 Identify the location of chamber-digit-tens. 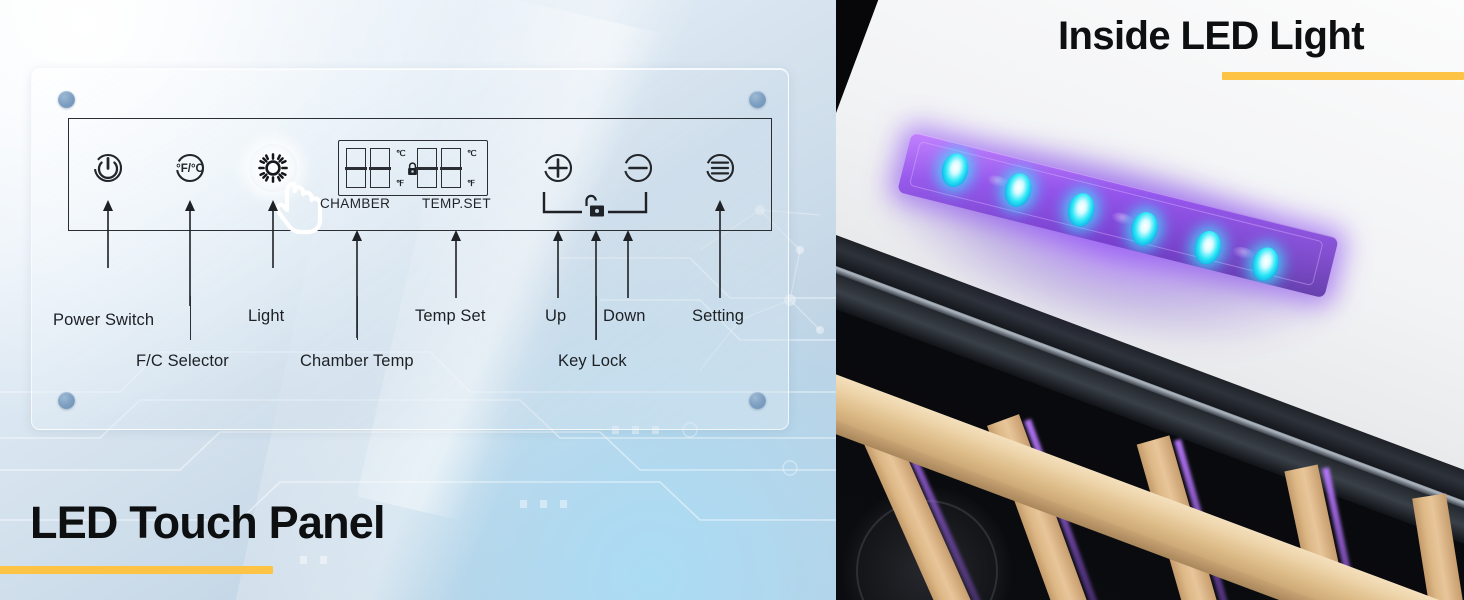
(356, 168).